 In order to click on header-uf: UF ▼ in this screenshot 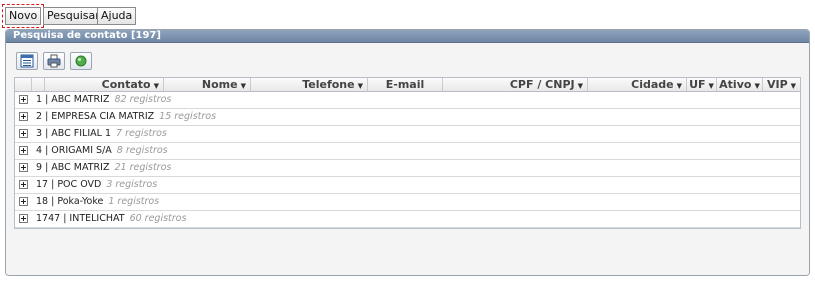, I will do `click(702, 84)`.